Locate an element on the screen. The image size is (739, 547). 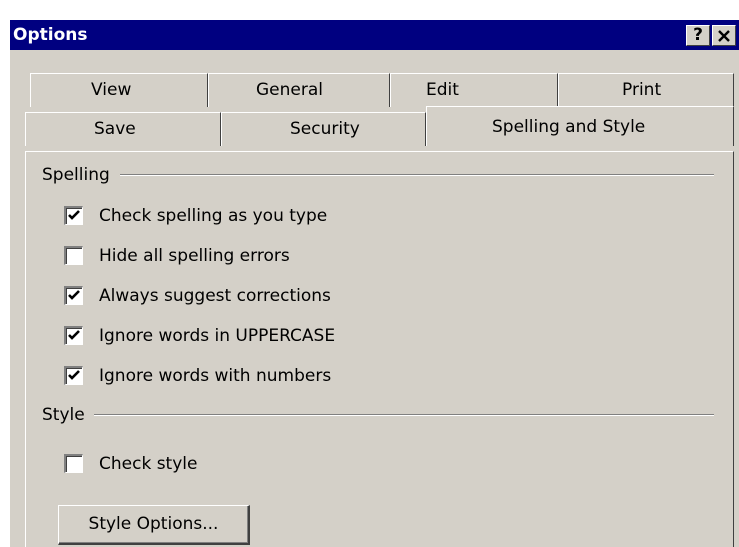
close-button is located at coordinates (724, 35).